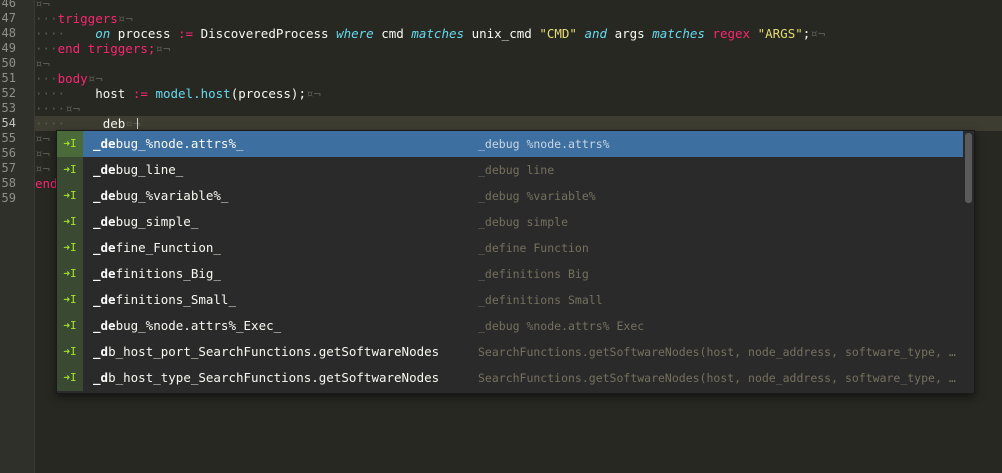 The width and height of the screenshot is (1002, 473). I want to click on line-number: 56, so click(8, 153).